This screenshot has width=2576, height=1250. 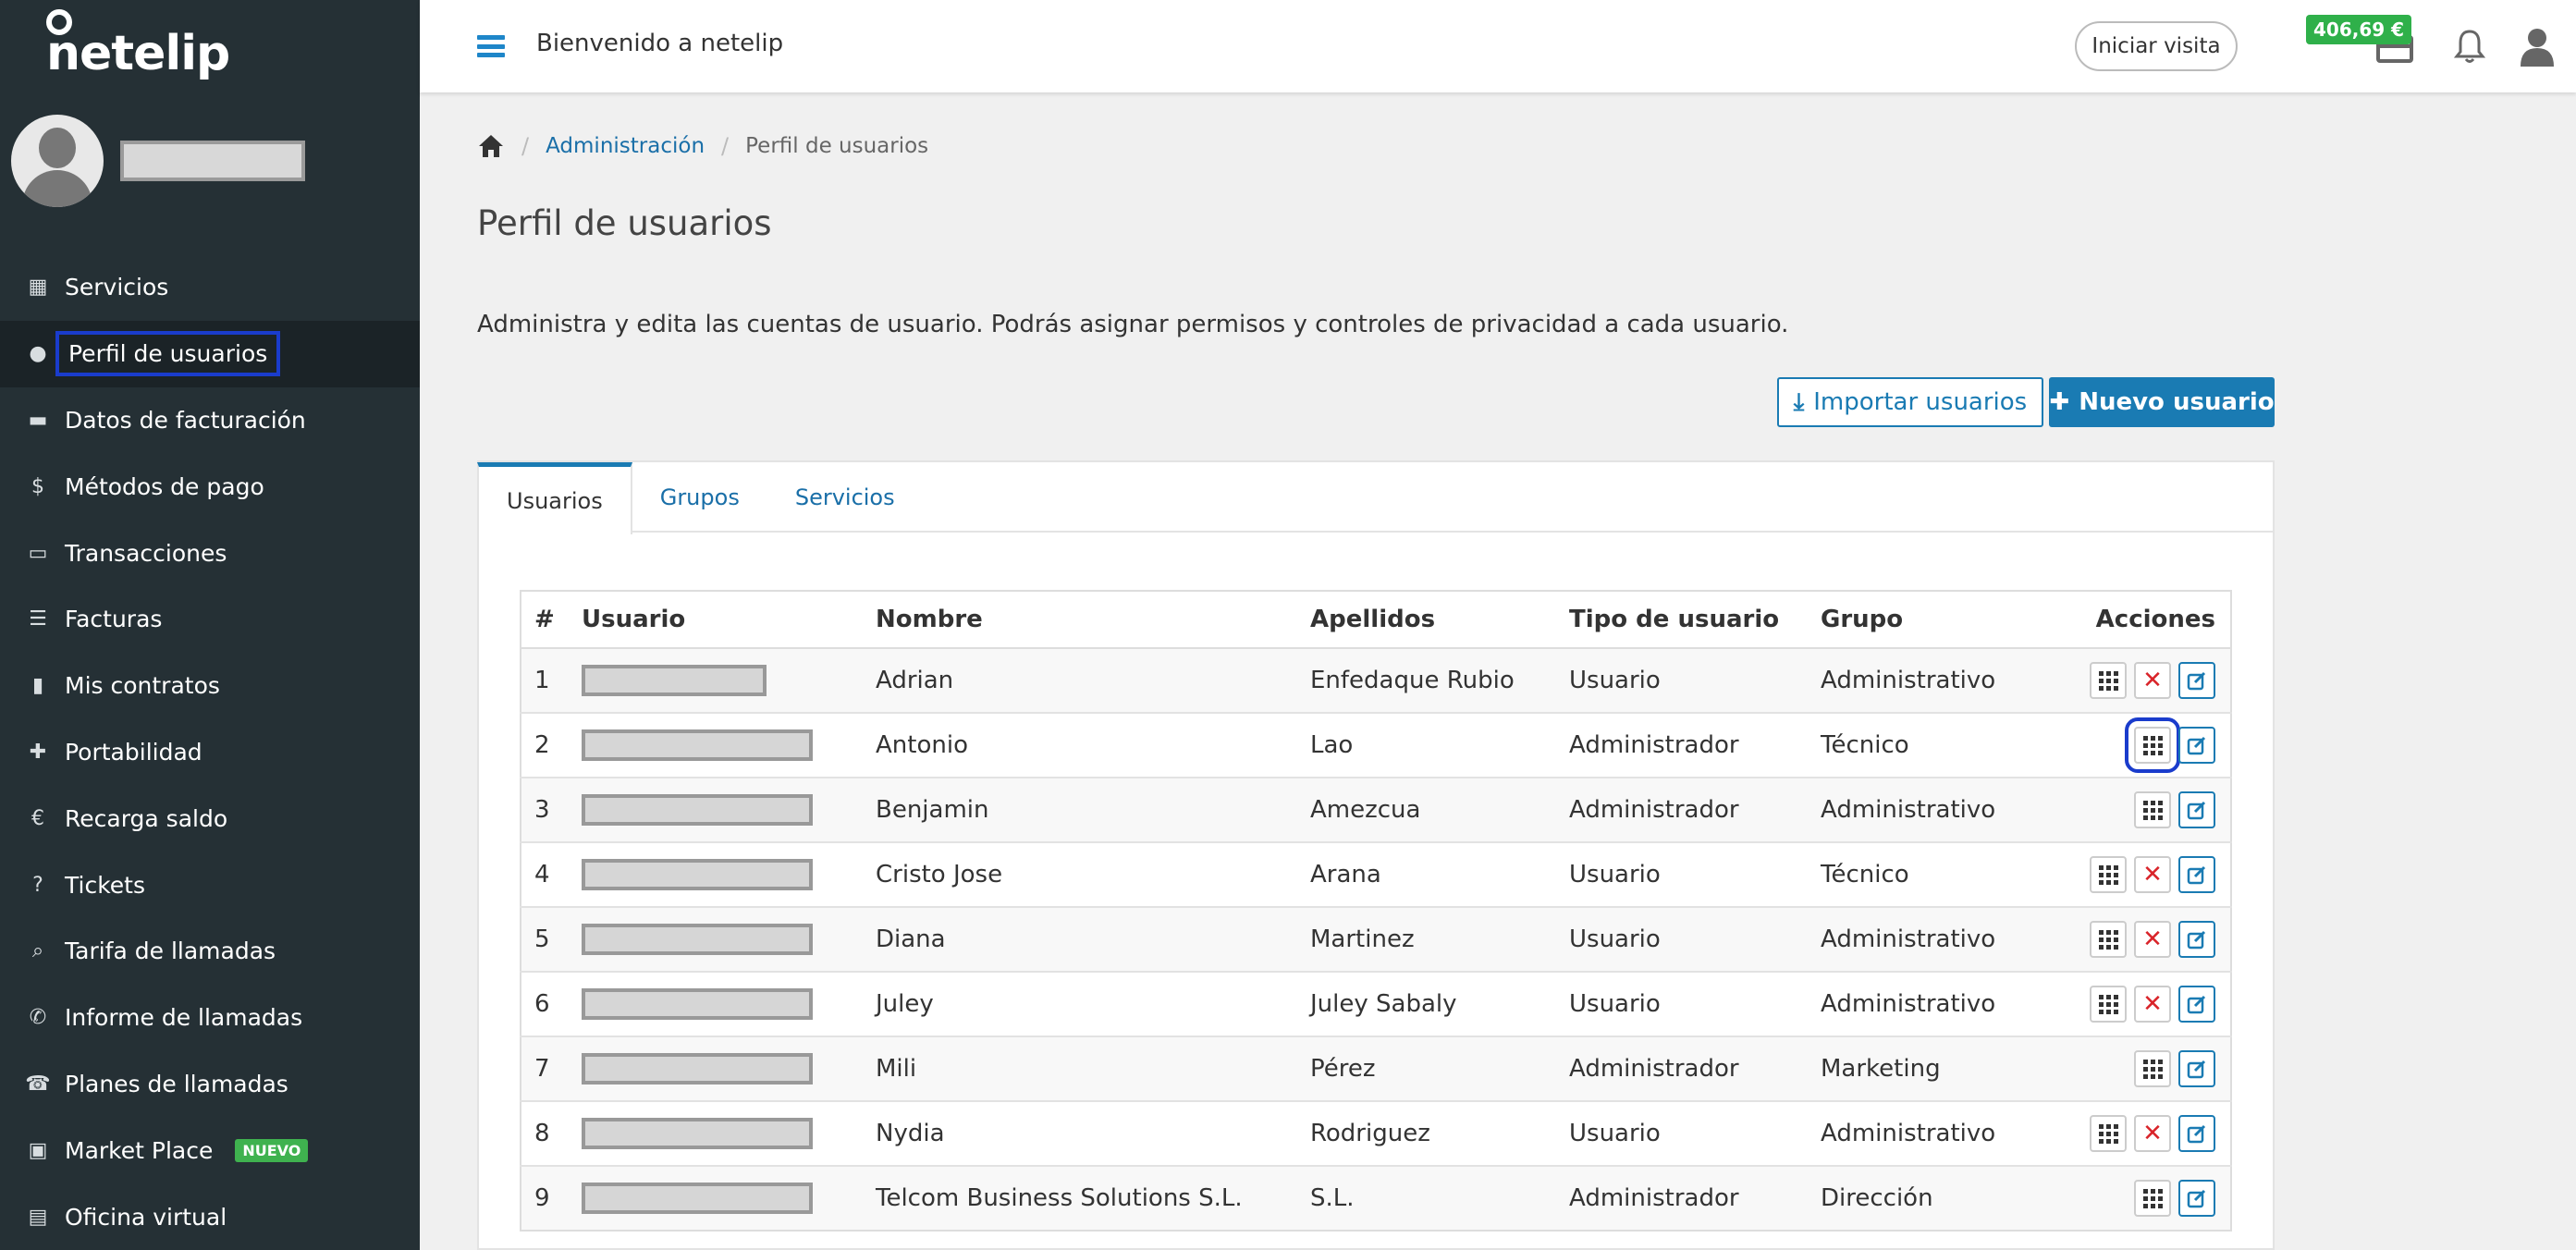 What do you see at coordinates (2470, 46) in the screenshot?
I see `bell-icon` at bounding box center [2470, 46].